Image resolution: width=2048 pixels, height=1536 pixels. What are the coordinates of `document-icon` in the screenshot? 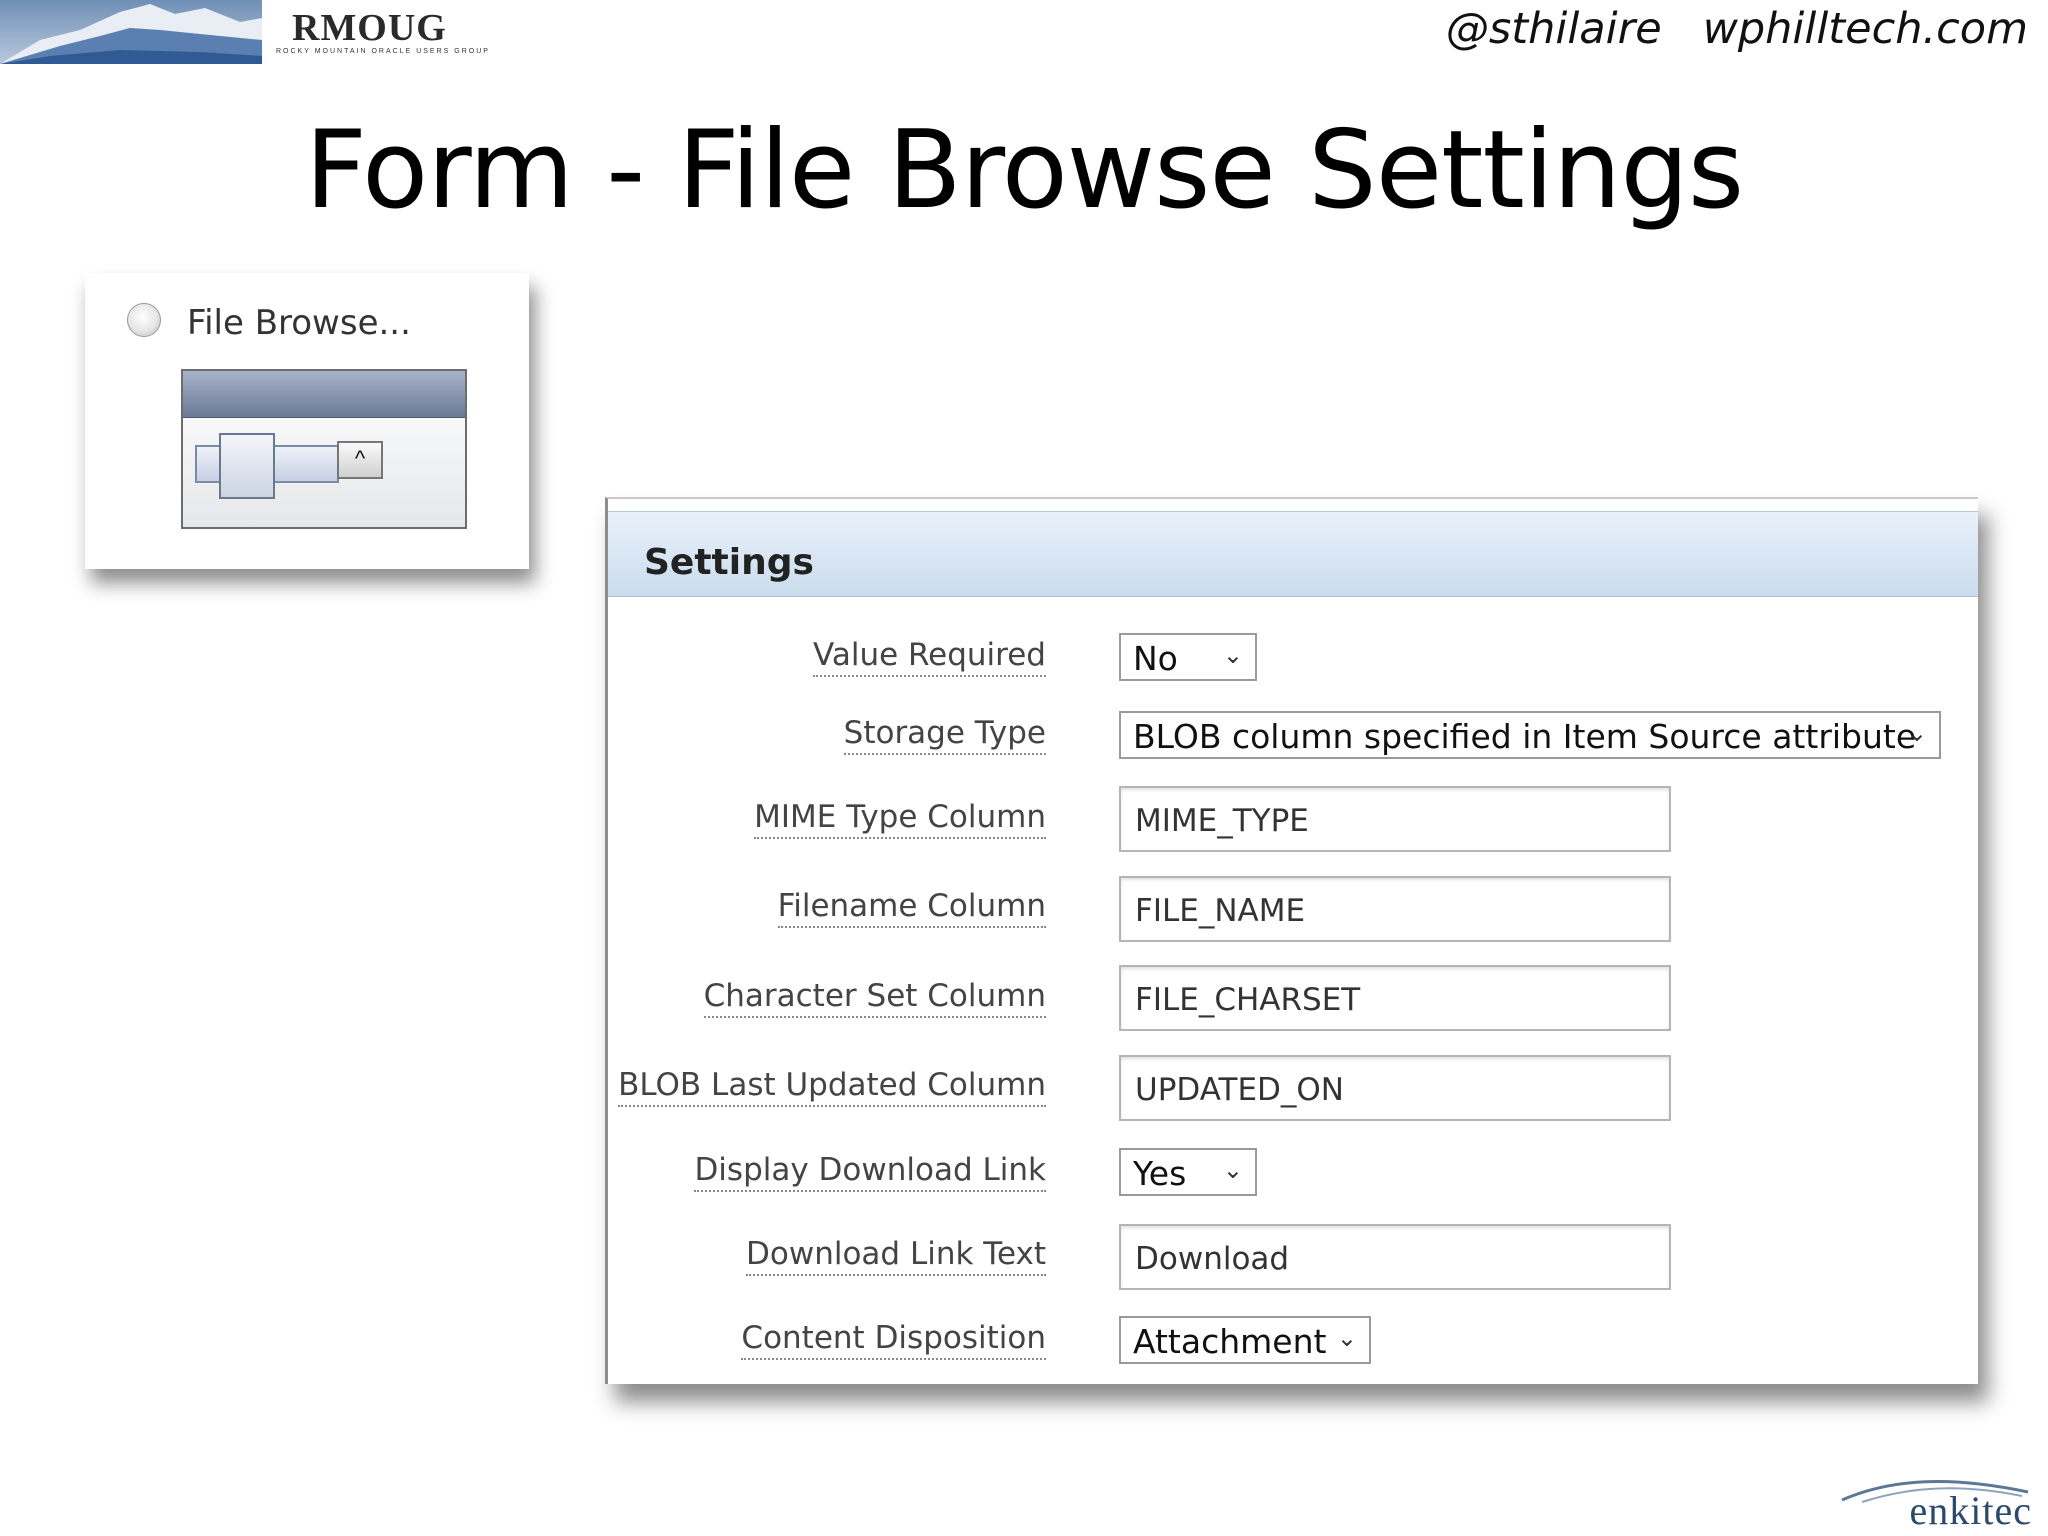 It's located at (247, 466).